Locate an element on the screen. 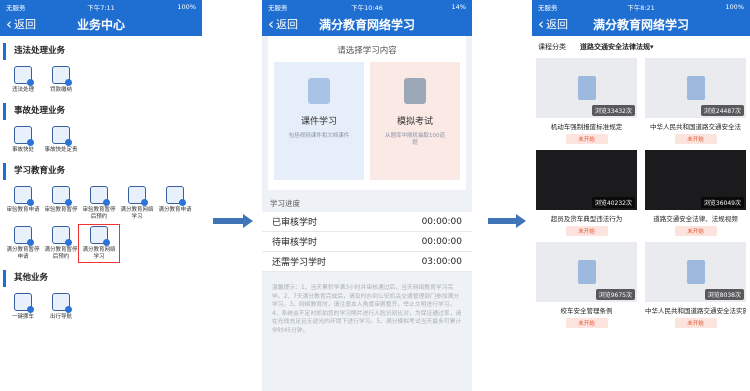 The height and width of the screenshot is (391, 750). filter-value-text: 道路交通安全法律法规 is located at coordinates (615, 47).